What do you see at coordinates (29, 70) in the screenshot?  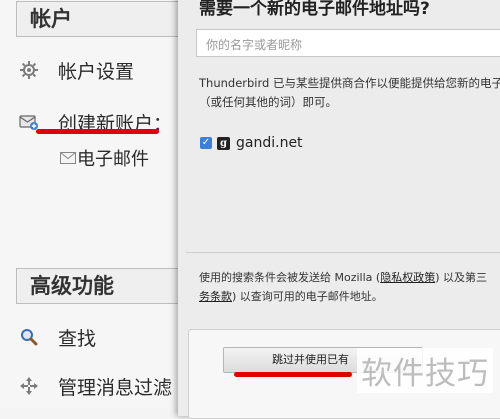 I see `gear-icon` at bounding box center [29, 70].